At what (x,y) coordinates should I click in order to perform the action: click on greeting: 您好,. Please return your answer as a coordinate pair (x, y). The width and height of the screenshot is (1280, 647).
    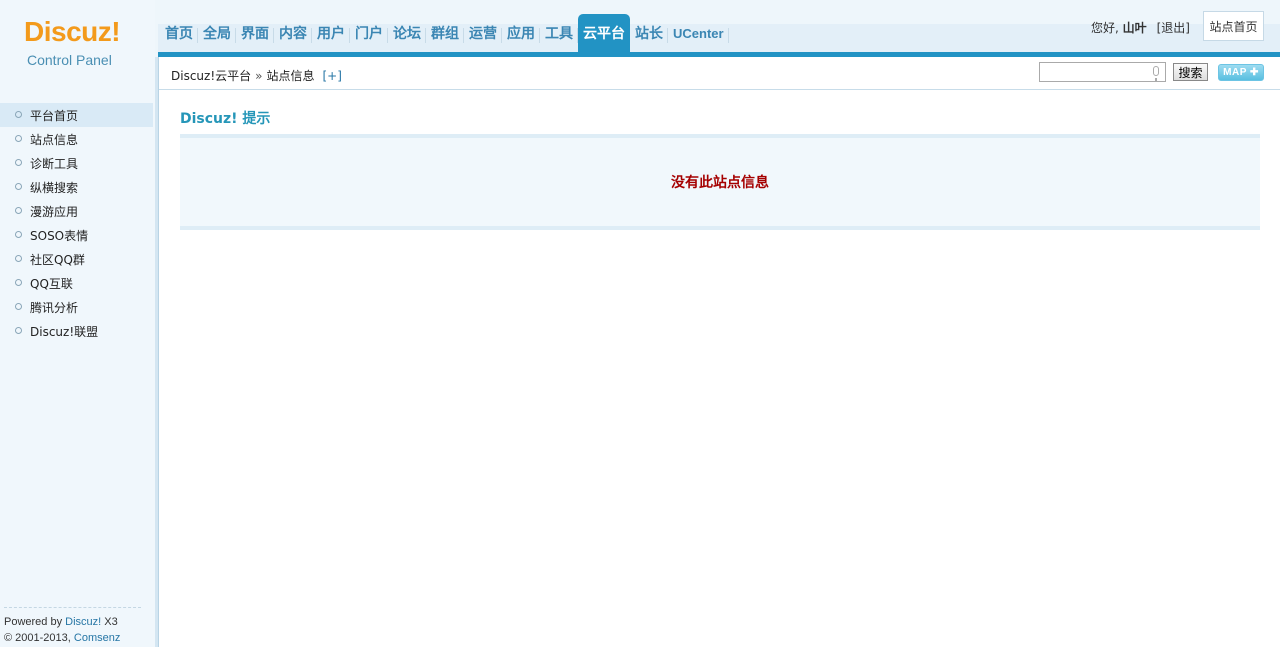
    Looking at the image, I should click on (1104, 28).